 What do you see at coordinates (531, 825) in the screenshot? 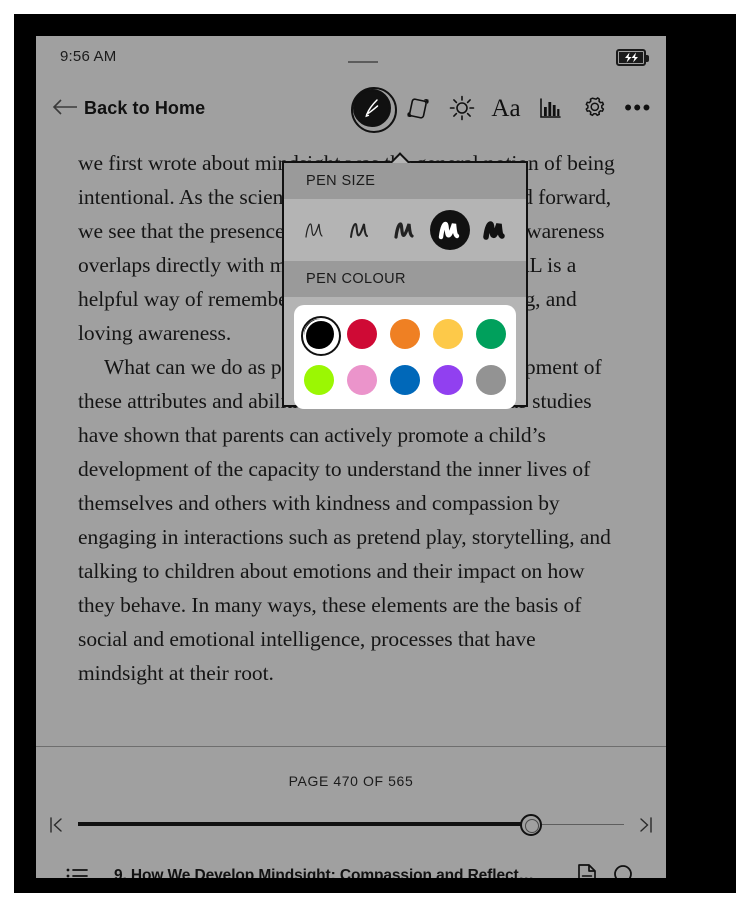
I see `slider-thumb` at bounding box center [531, 825].